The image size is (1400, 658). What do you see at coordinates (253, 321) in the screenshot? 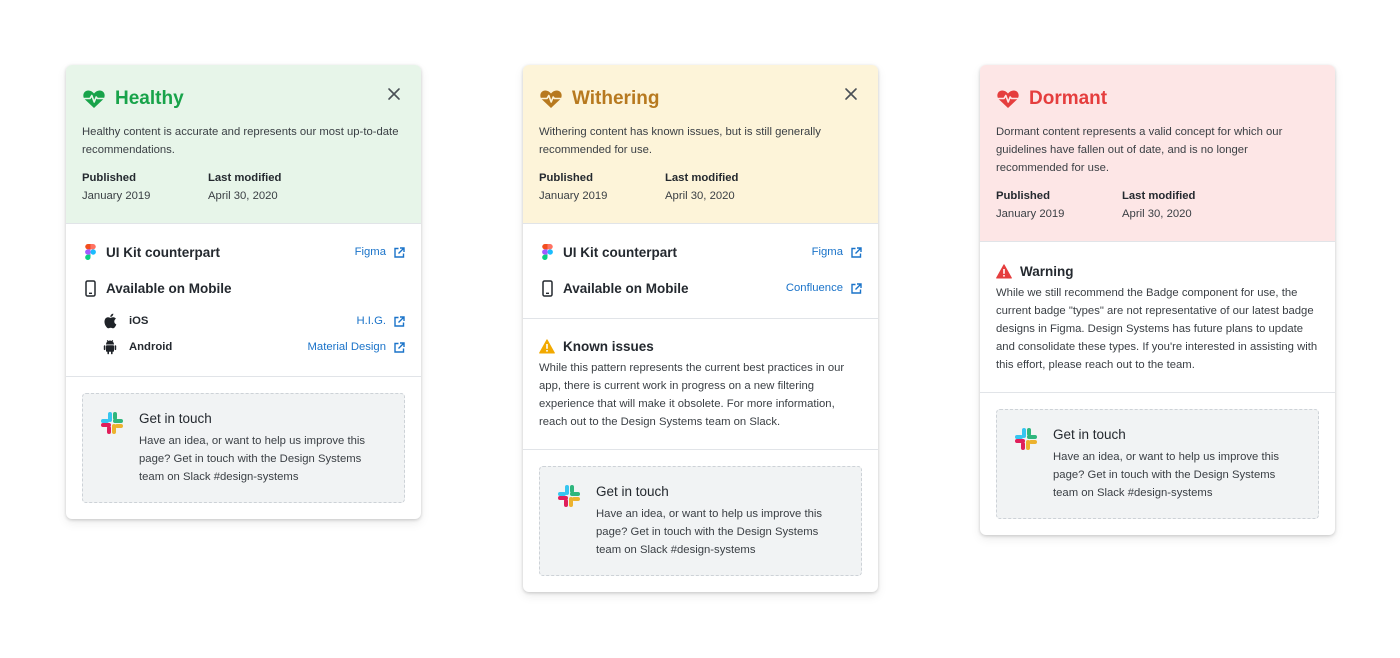
I see `ios-row: iOS H.I.G.` at bounding box center [253, 321].